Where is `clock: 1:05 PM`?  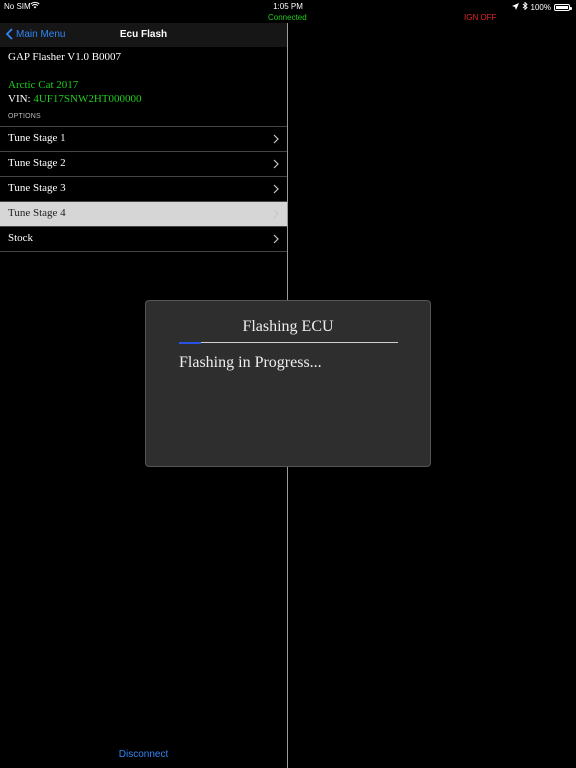
clock: 1:05 PM is located at coordinates (288, 6).